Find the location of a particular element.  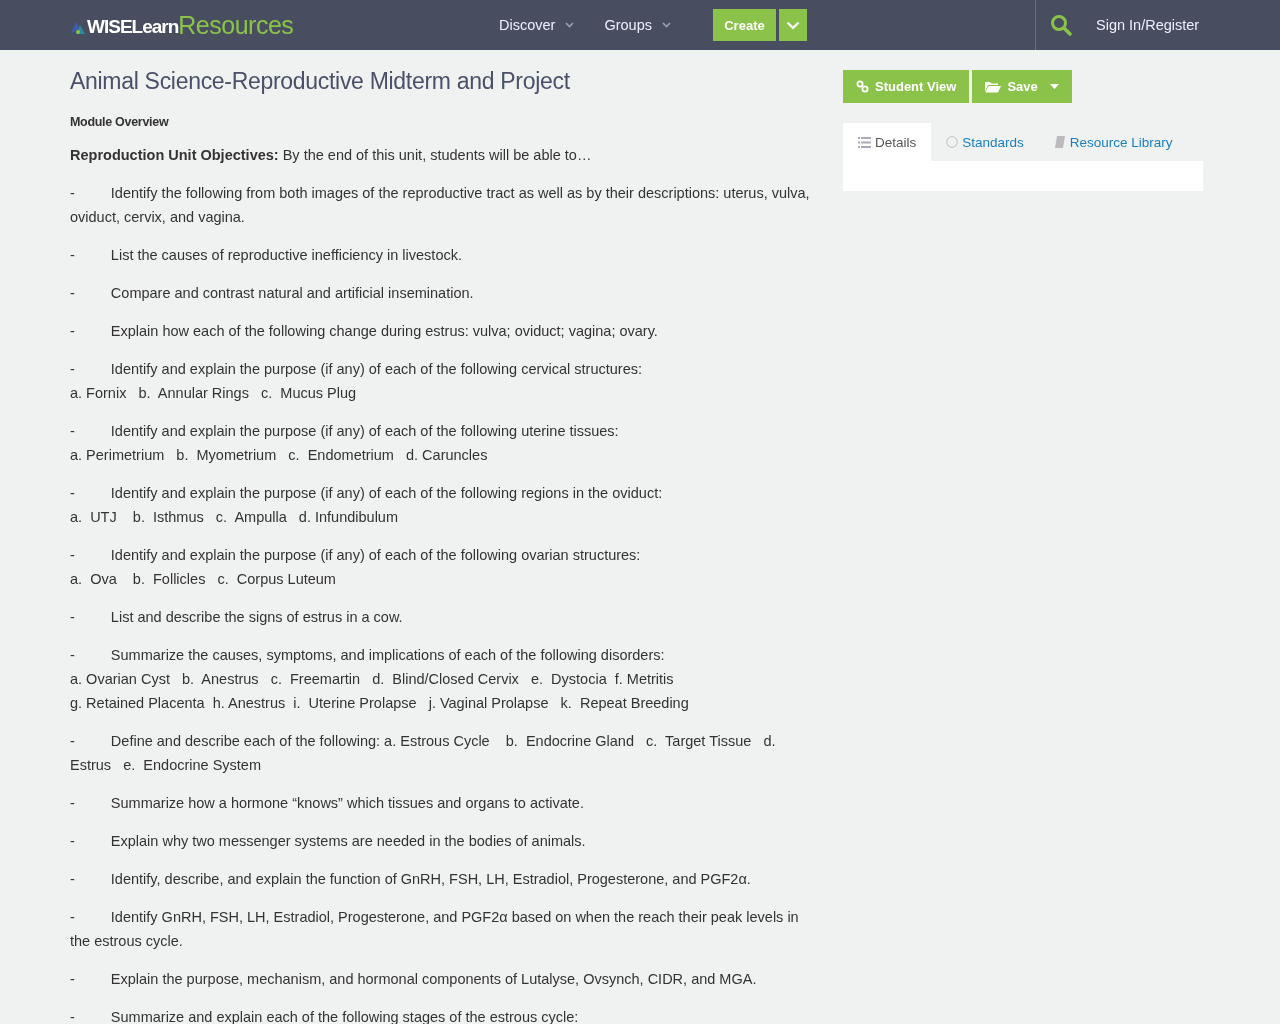

objective-text: - Identify and explain the purpose (if any) of each of the following ovarian structures: is located at coordinates (356, 555).